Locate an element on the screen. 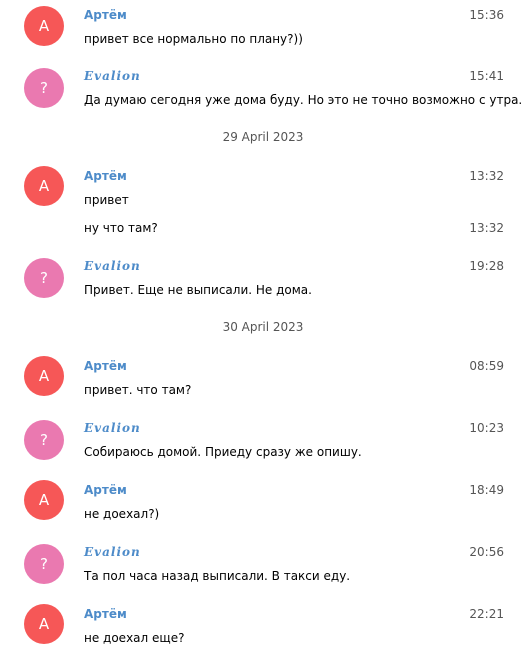 The image size is (526, 661). message-time: 15:36 is located at coordinates (486, 15).